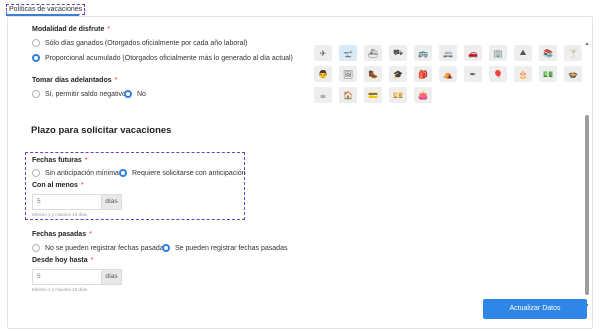 Image resolution: width=600 pixels, height=331 pixels. Describe the element at coordinates (448, 74) in the screenshot. I see `tent-icon: ⛺` at that location.